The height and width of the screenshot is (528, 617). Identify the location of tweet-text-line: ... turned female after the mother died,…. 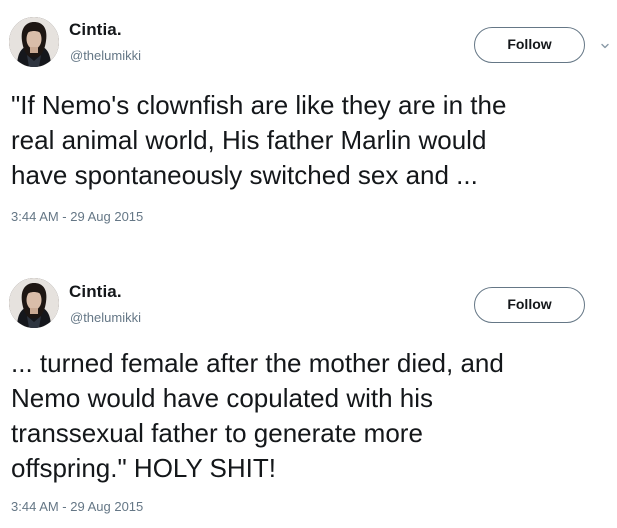
(257, 363).